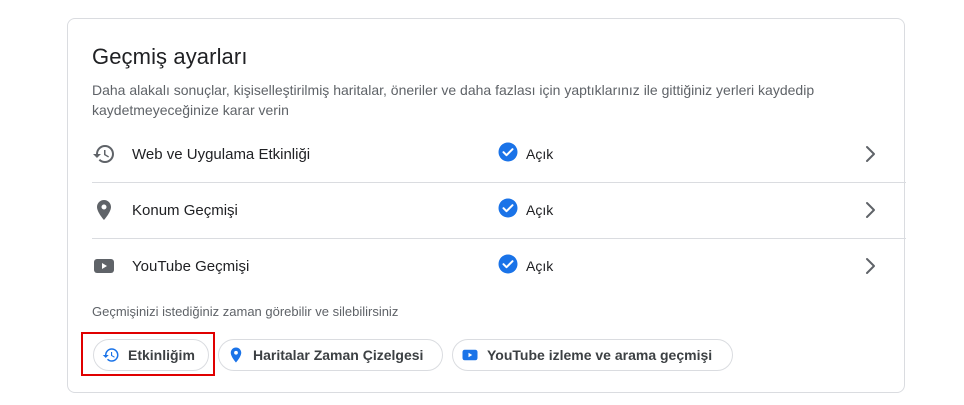 This screenshot has height=405, width=964. I want to click on setting-label: YouTube Geçmişi, so click(191, 266).